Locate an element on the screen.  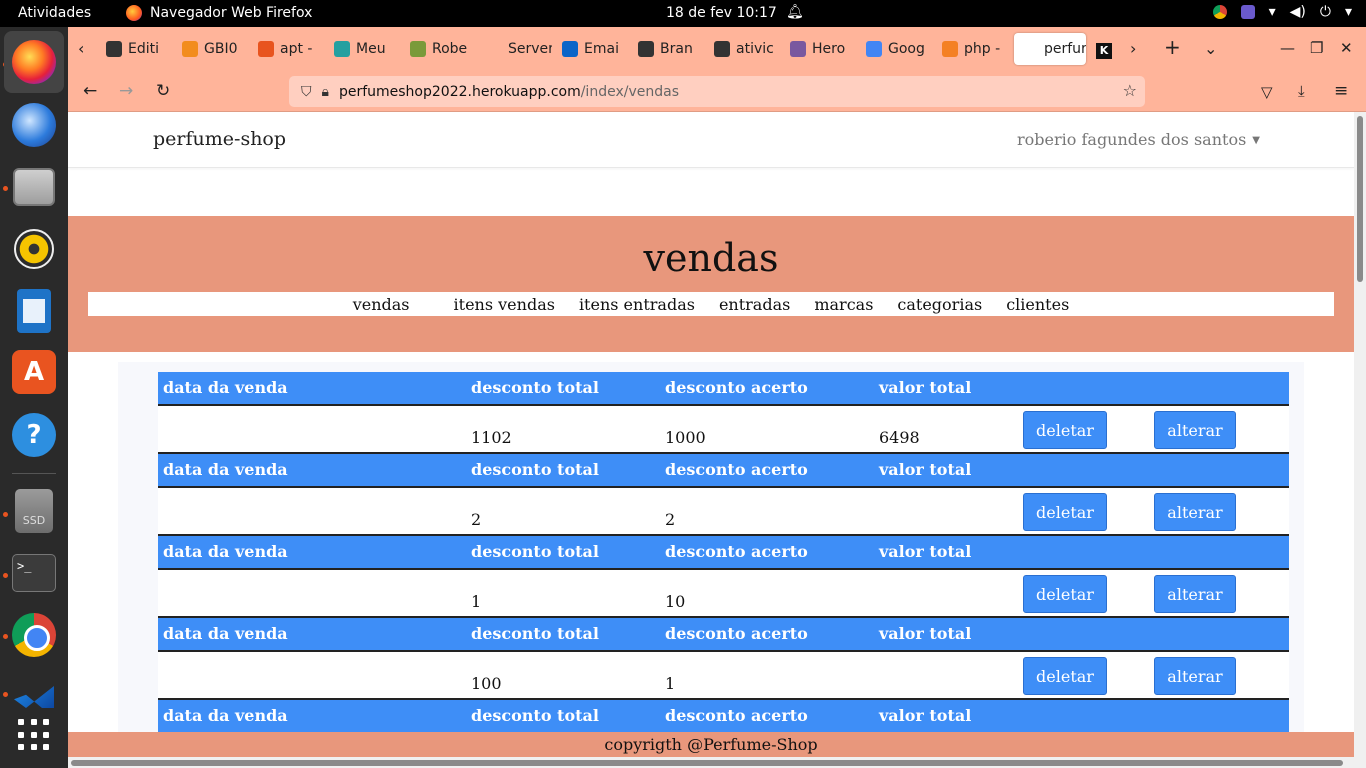
menu-item-entradas: entradas is located at coordinates (754, 304).